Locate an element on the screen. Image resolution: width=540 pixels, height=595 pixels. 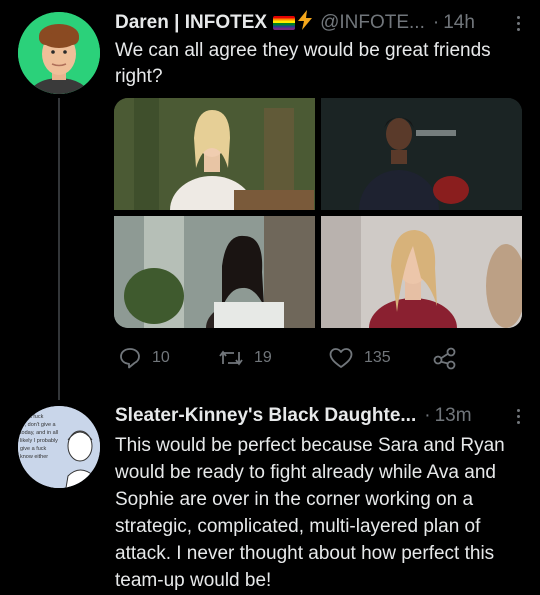
tweet-actions: 10 19 135 is located at coordinates (314, 358).